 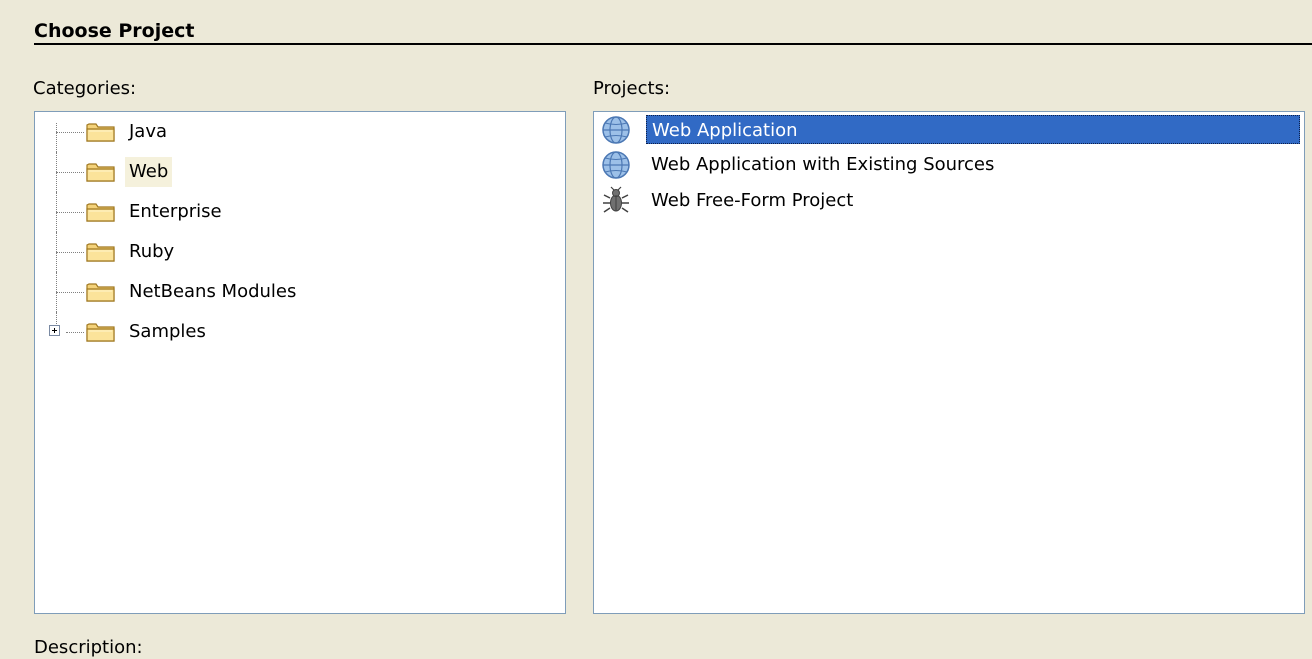 I want to click on category-label: Java, so click(x=148, y=131).